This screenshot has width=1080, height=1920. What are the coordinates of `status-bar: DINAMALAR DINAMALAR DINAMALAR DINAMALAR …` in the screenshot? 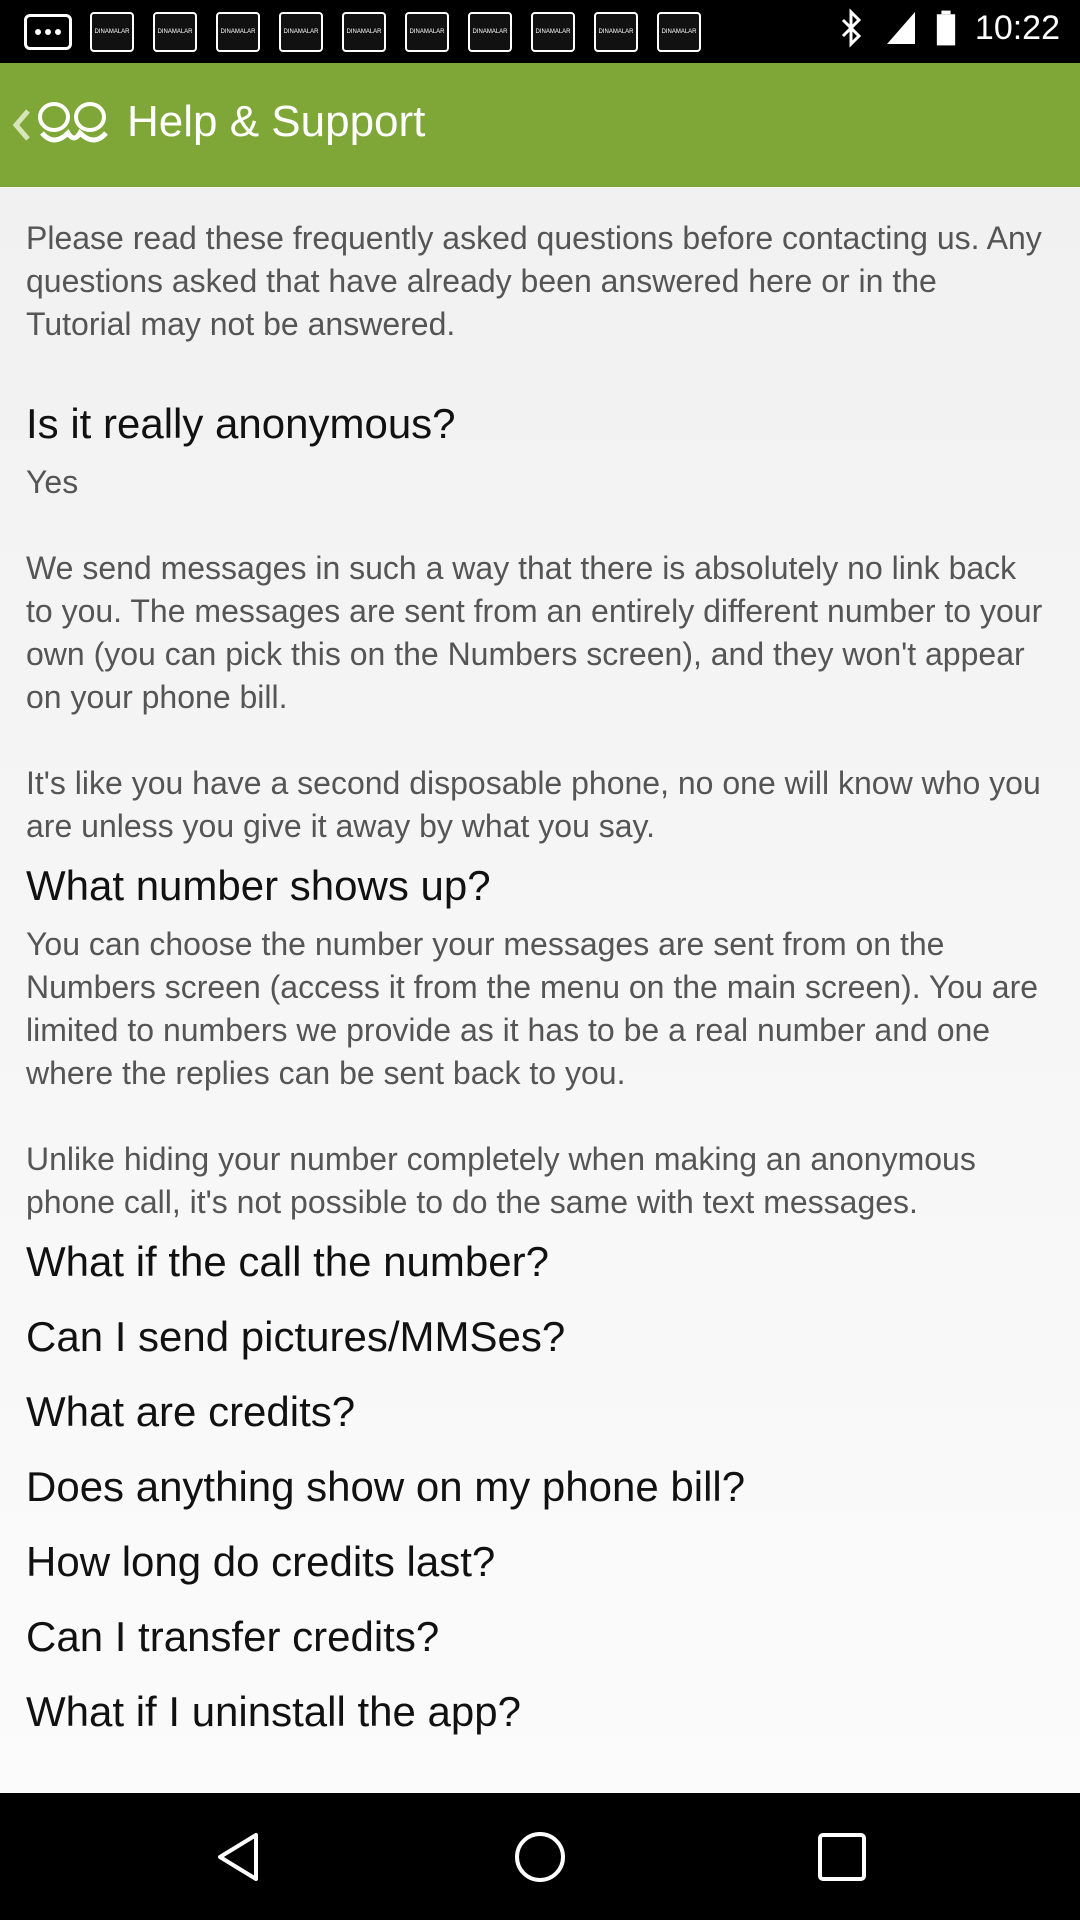 It's located at (540, 31).